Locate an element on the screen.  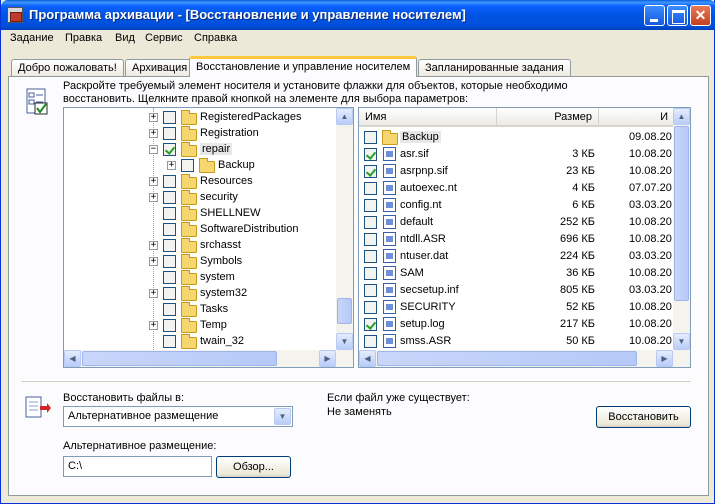
menu-view: Вид is located at coordinates (125, 38).